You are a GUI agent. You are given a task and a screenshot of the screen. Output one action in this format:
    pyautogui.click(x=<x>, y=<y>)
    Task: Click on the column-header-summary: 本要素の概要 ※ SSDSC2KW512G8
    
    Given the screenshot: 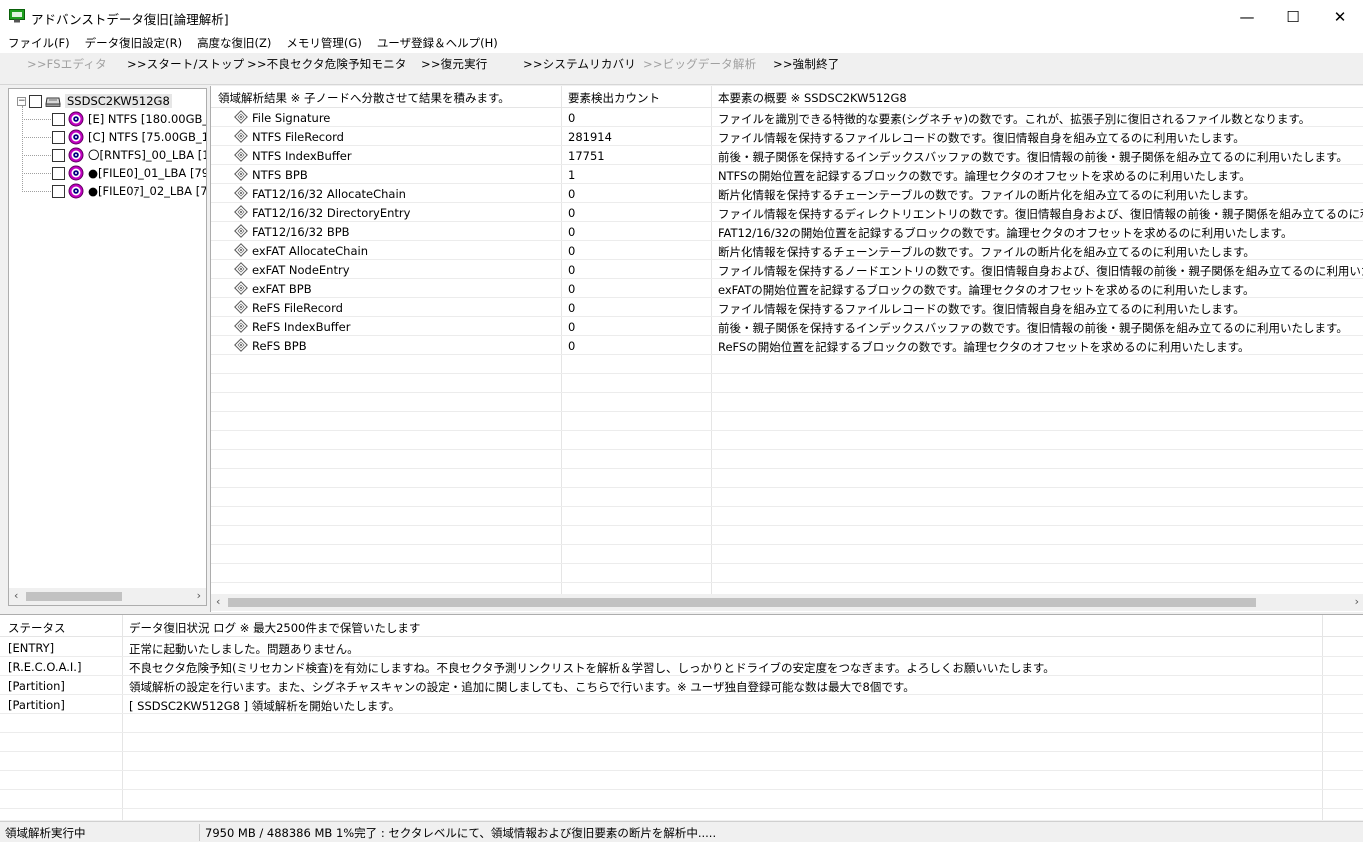 What is the action you would take?
    pyautogui.click(x=812, y=98)
    